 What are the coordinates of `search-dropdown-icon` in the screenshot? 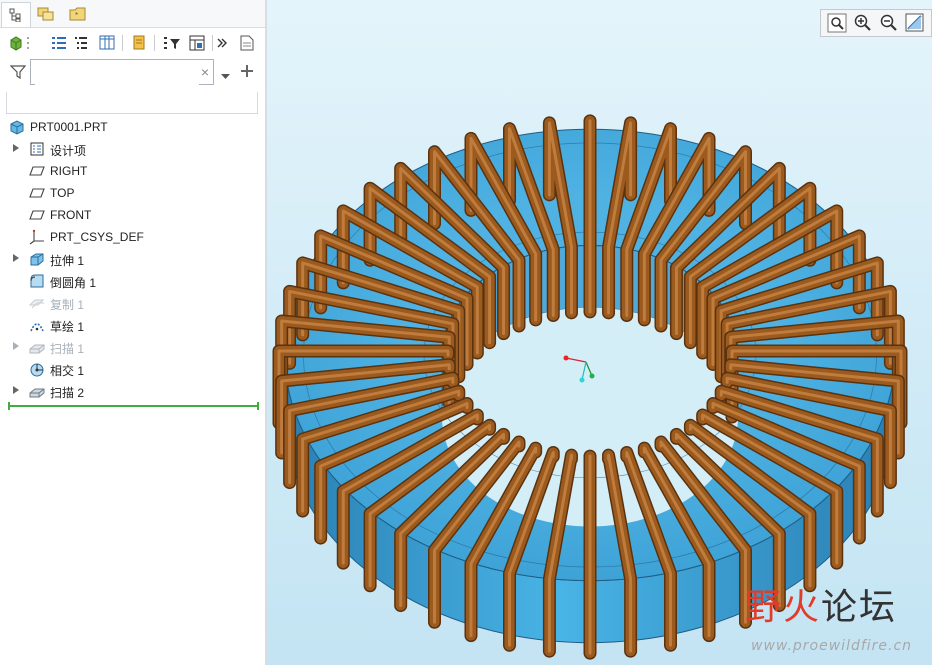 It's located at (226, 76).